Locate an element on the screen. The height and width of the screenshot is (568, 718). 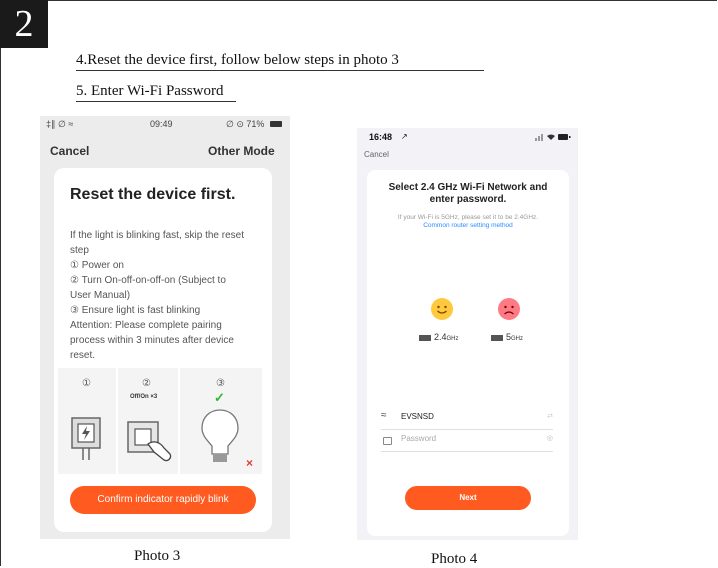
band-5ghz: 5GHz is located at coordinates (507, 337).